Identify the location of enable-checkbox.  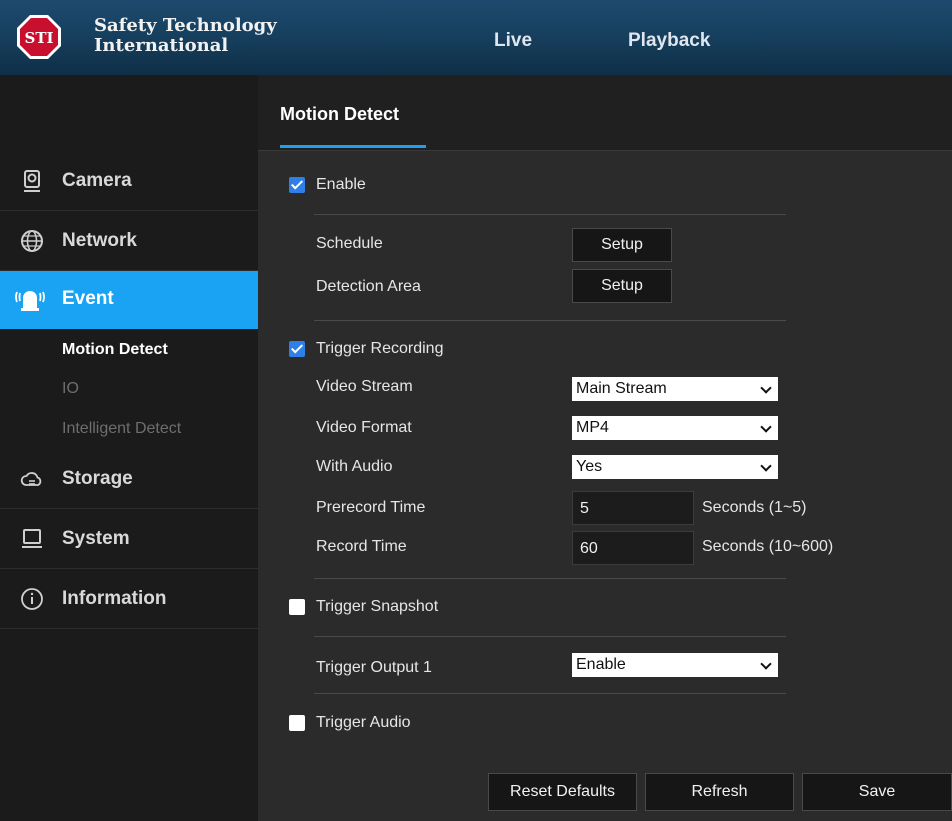
(297, 185).